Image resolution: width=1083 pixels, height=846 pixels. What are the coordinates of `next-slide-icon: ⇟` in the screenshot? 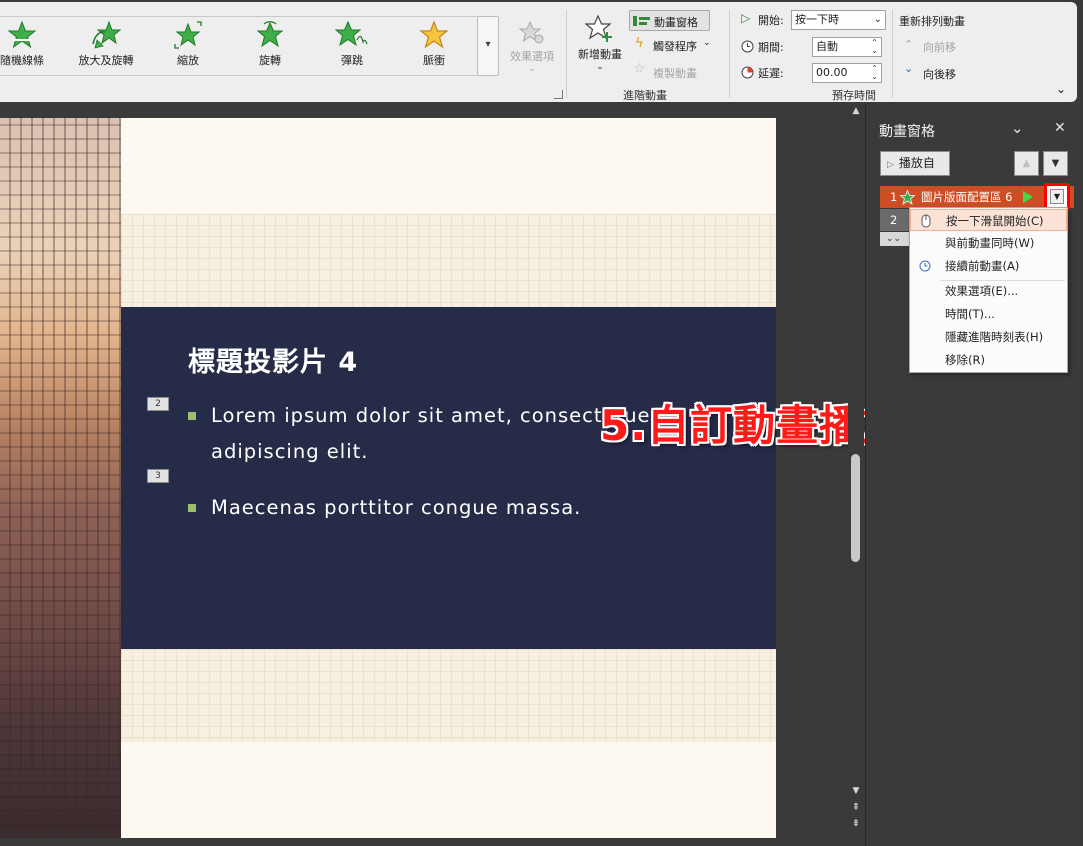 It's located at (856, 823).